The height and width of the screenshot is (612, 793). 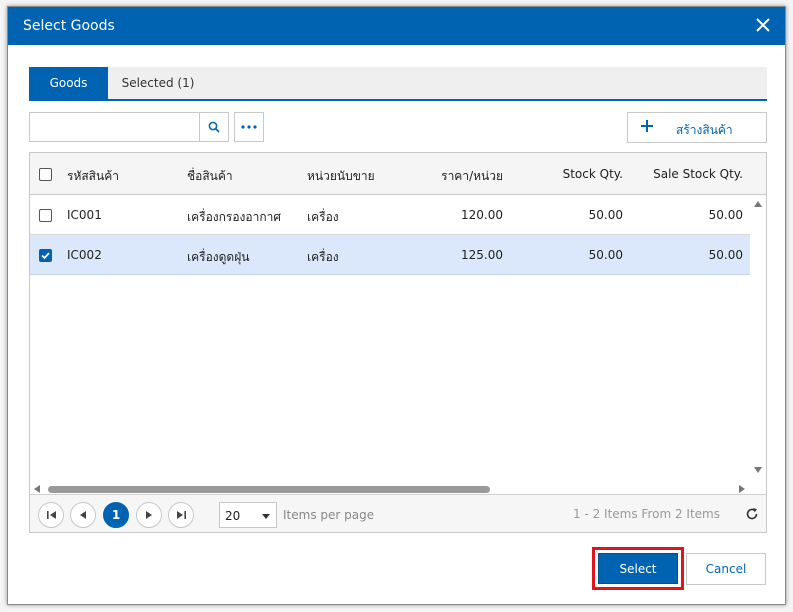 I want to click on search-icon, so click(x=214, y=127).